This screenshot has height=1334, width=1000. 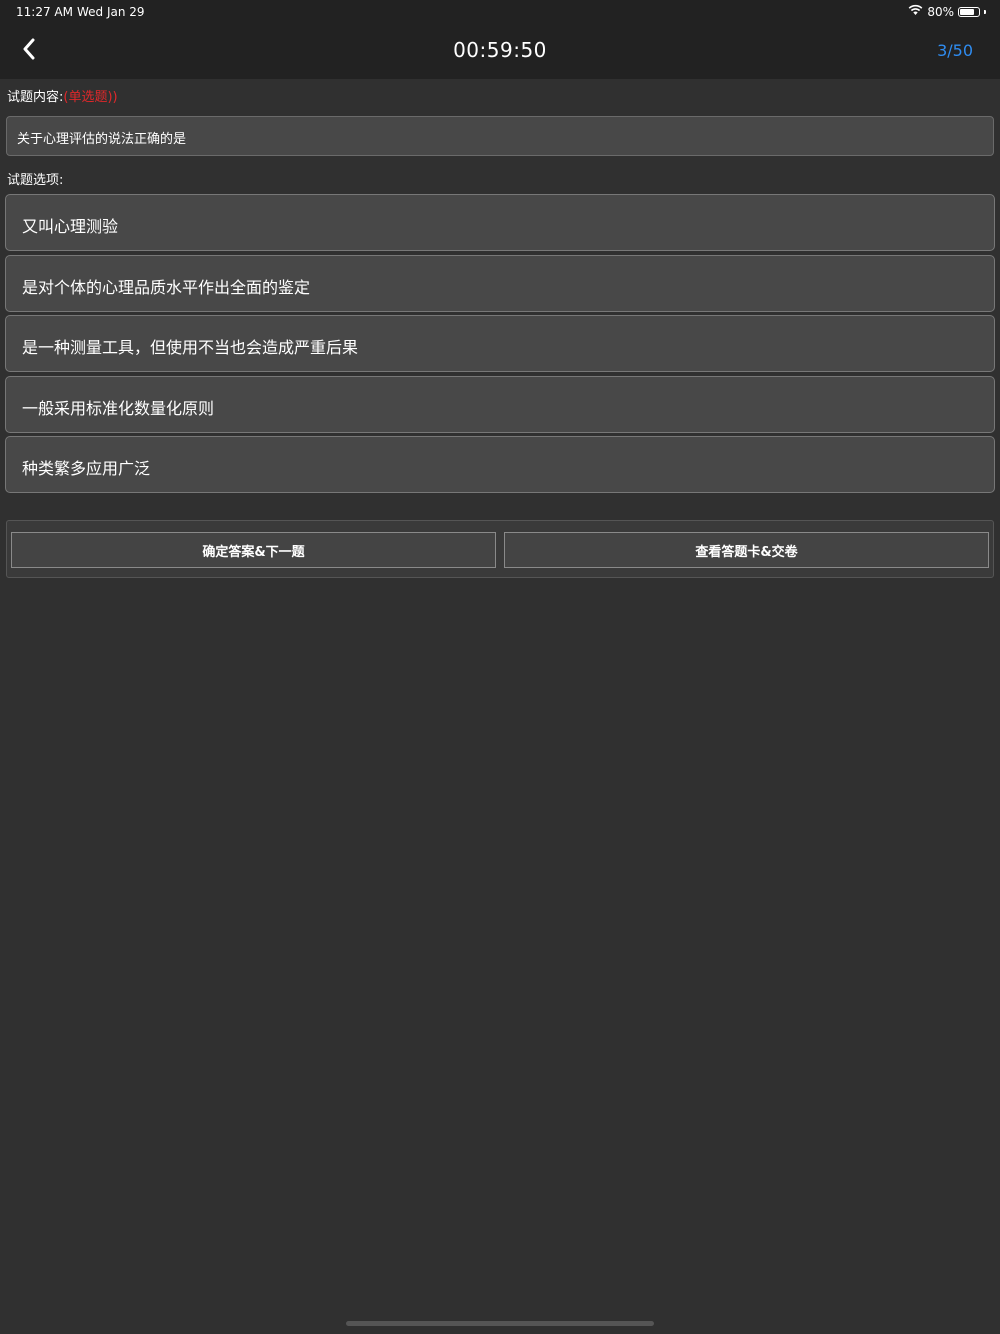 I want to click on question-progress: 3/50, so click(x=955, y=50).